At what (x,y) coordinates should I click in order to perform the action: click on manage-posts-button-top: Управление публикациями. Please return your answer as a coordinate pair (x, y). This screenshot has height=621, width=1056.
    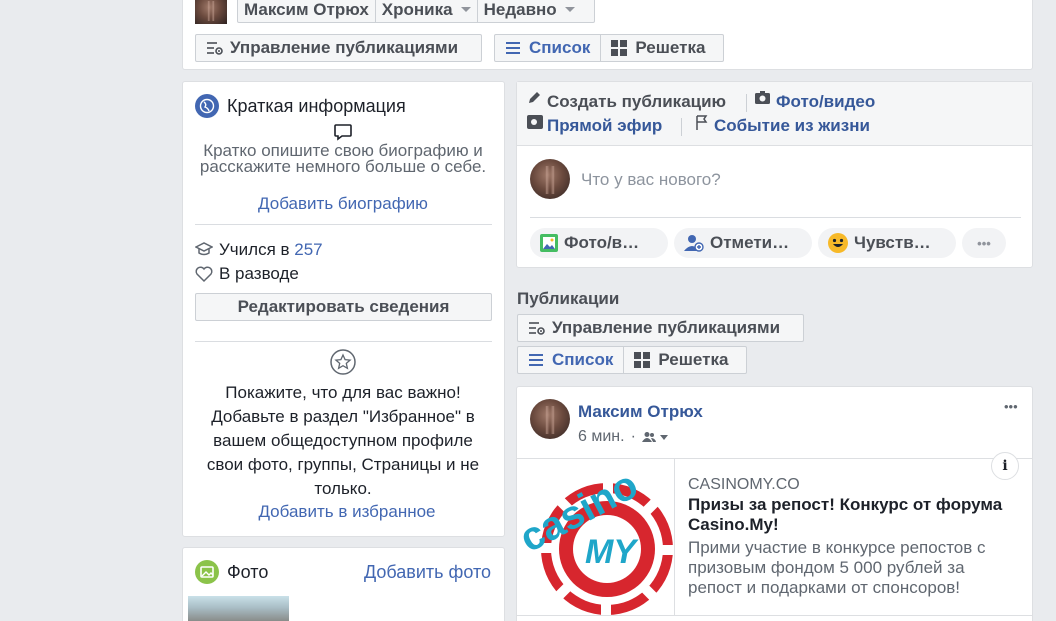
    Looking at the image, I should click on (338, 48).